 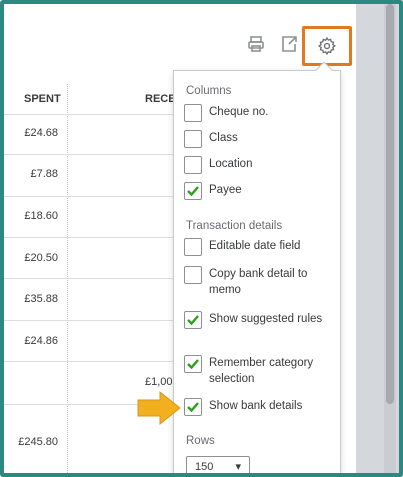 I want to click on option-label: Class, so click(x=223, y=138).